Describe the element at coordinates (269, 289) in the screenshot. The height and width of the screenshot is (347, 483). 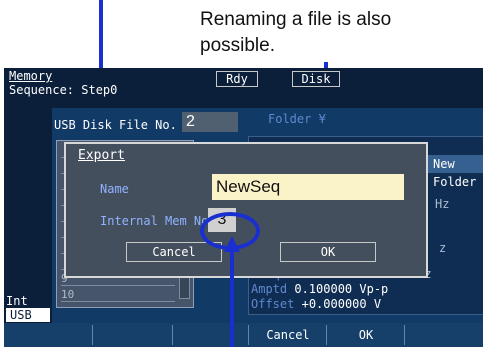
I see `amptd-label: Amptd` at that location.